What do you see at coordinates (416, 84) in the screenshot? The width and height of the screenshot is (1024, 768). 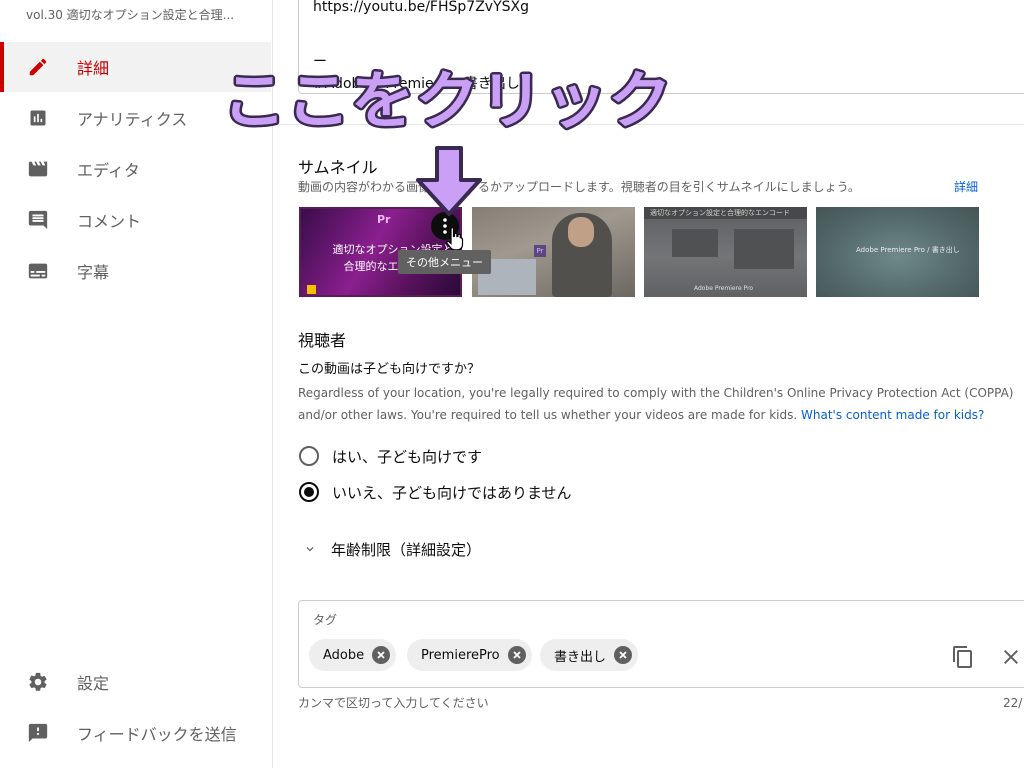 I see `description-hashtags: #Adobe #Premiere #書き出し` at bounding box center [416, 84].